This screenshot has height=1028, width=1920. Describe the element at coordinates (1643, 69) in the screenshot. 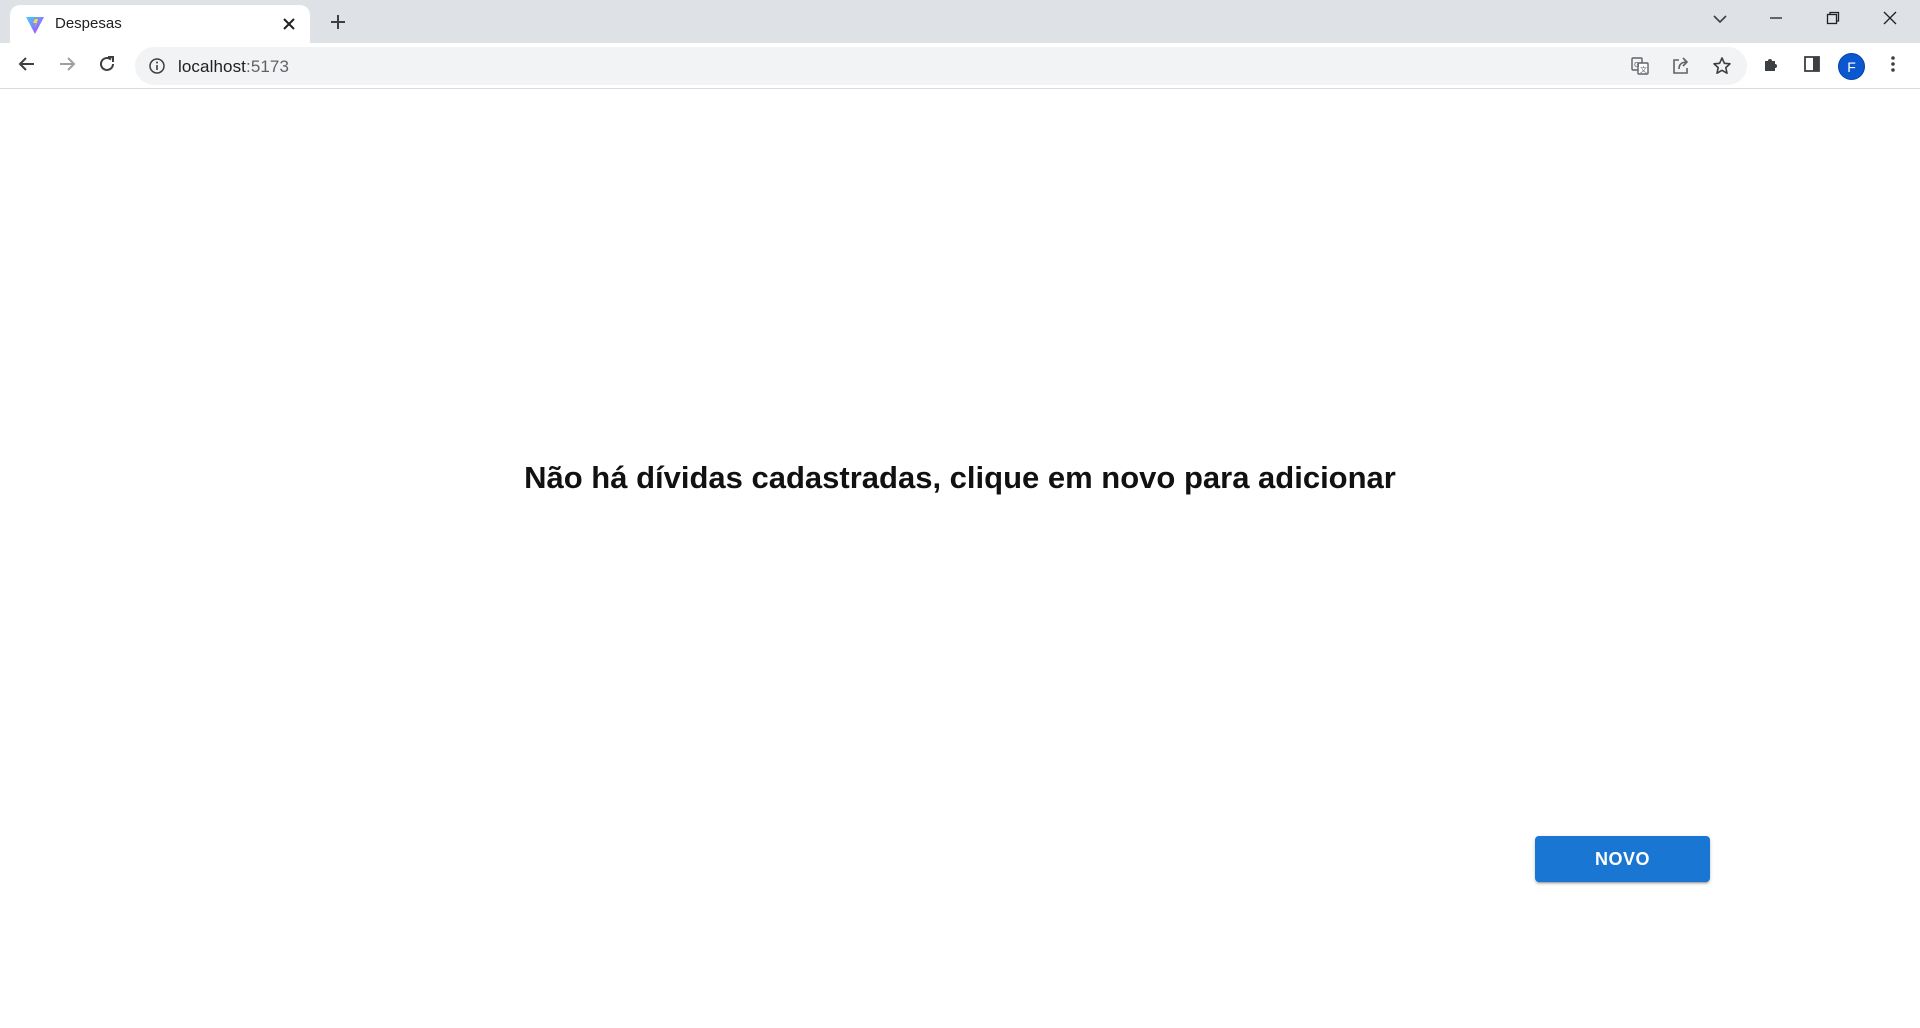

I see `svg-text: 文` at that location.